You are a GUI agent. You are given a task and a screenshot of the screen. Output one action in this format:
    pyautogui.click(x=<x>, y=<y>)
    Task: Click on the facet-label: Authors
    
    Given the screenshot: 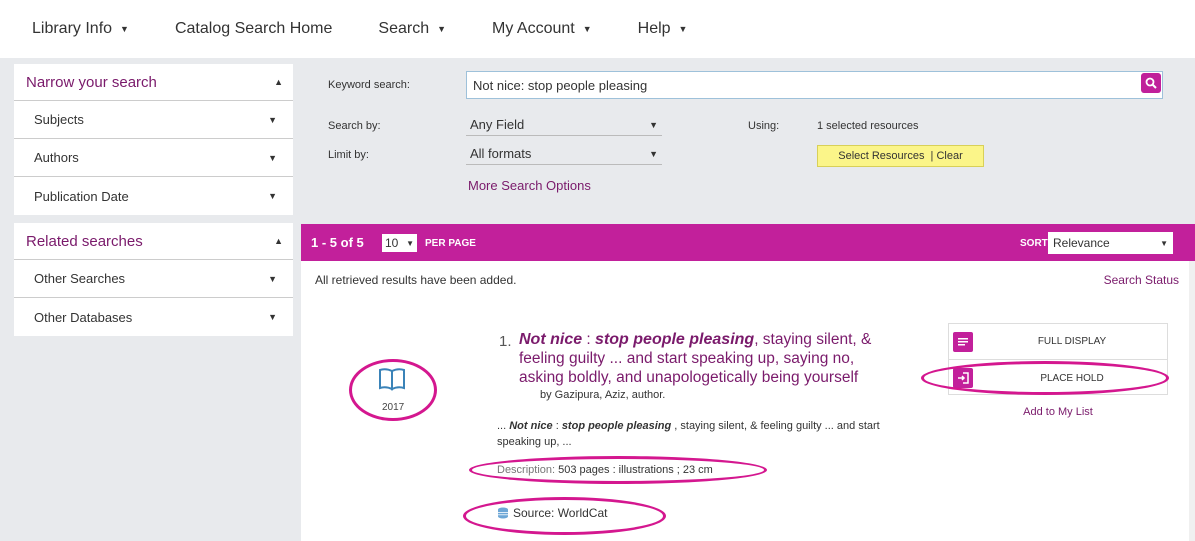 What is the action you would take?
    pyautogui.click(x=56, y=157)
    